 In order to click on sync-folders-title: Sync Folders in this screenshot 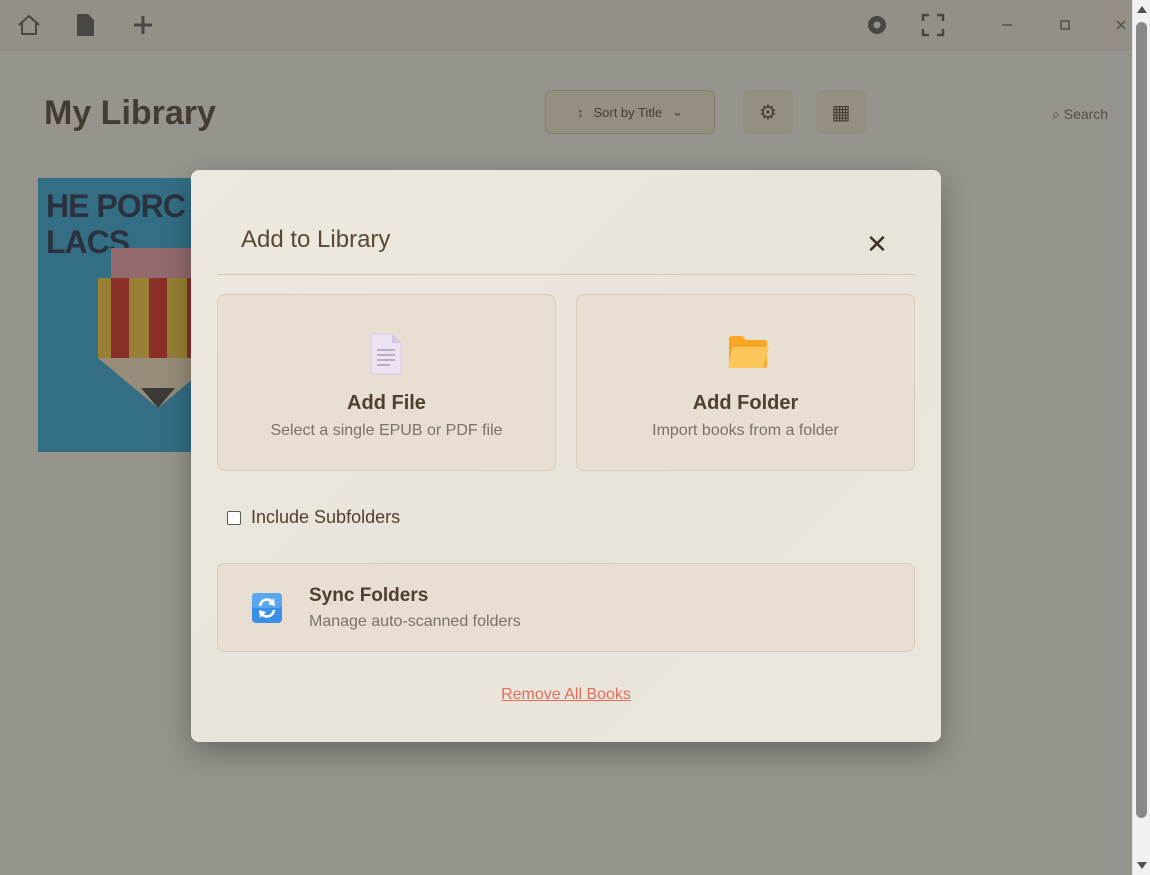, I will do `click(369, 595)`.